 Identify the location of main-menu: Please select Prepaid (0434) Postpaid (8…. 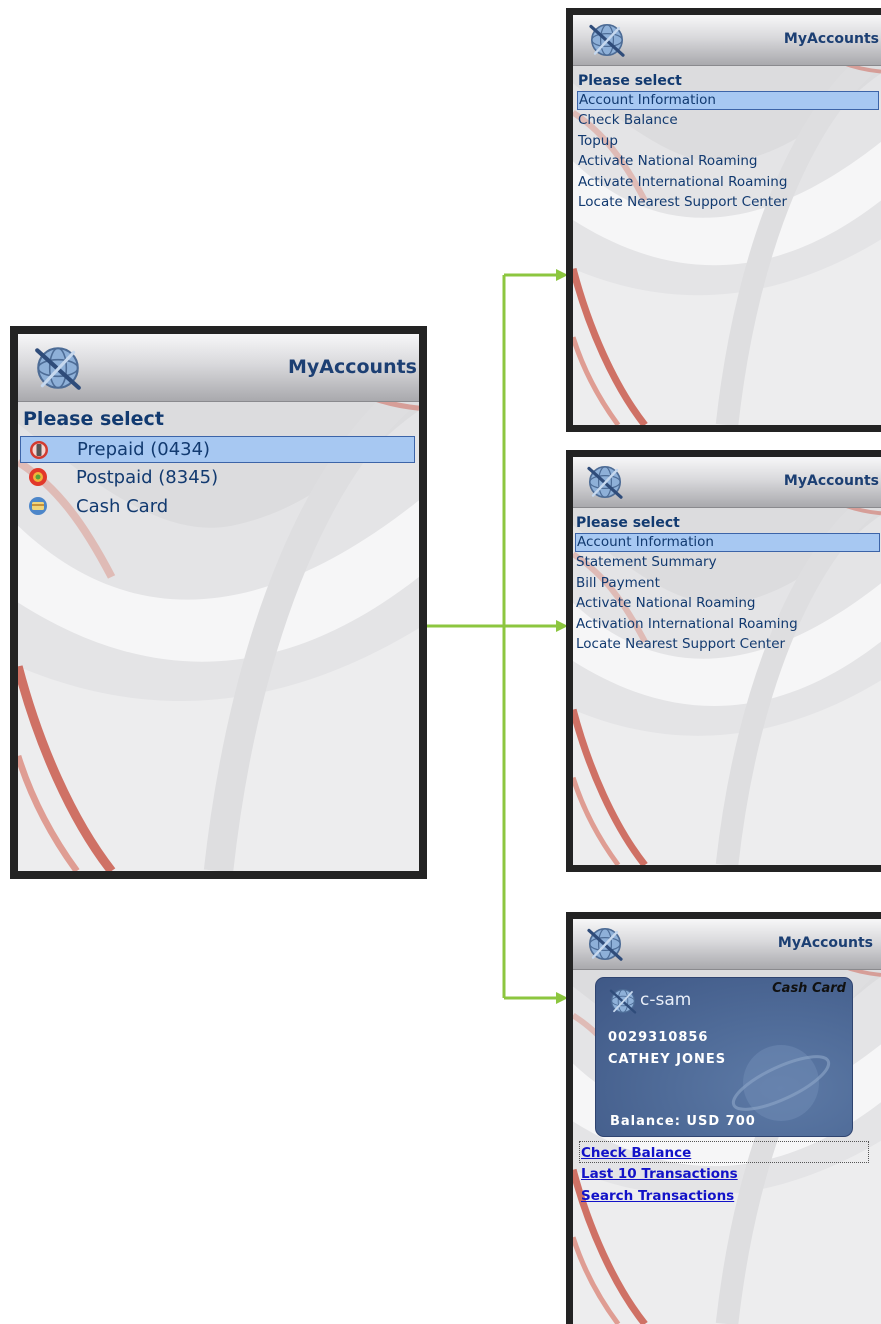
(218, 464).